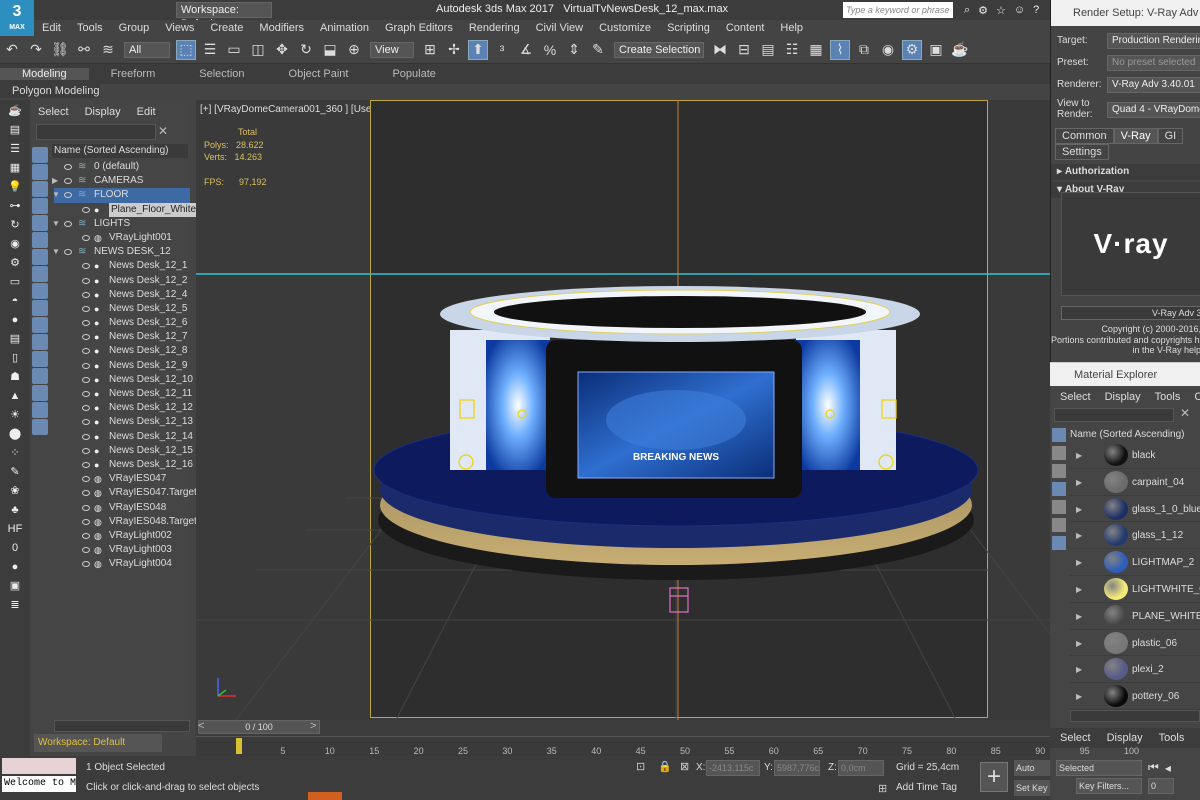 This screenshot has height=800, width=1200. I want to click on mirror-icon: ⧓, so click(720, 50).